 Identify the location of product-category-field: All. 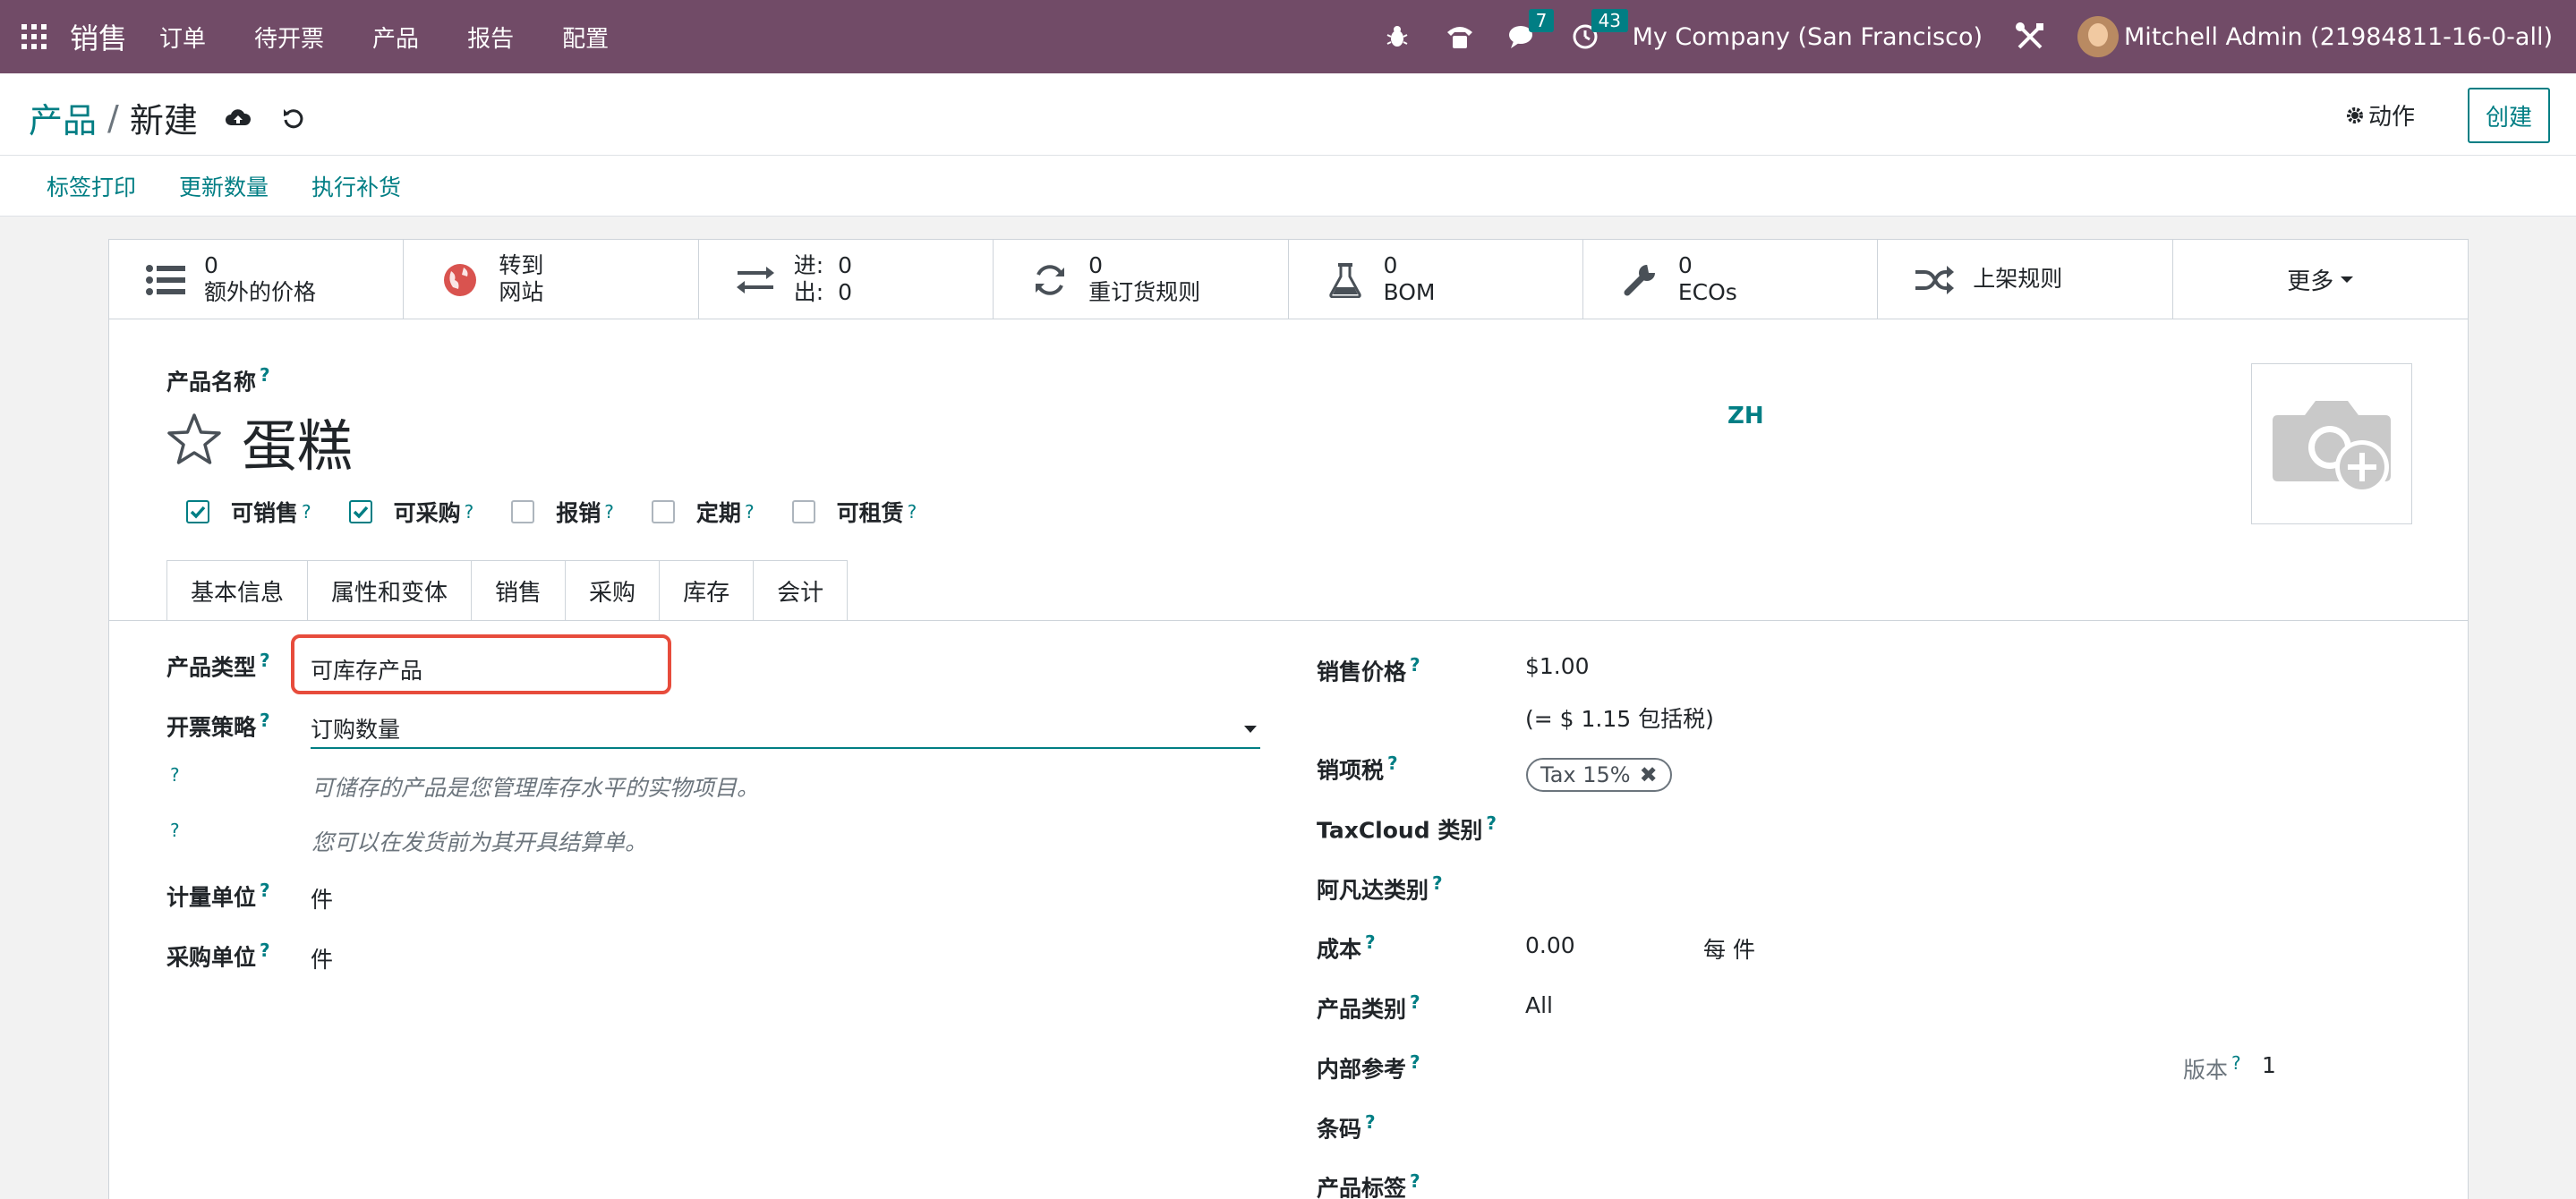
(1539, 1005).